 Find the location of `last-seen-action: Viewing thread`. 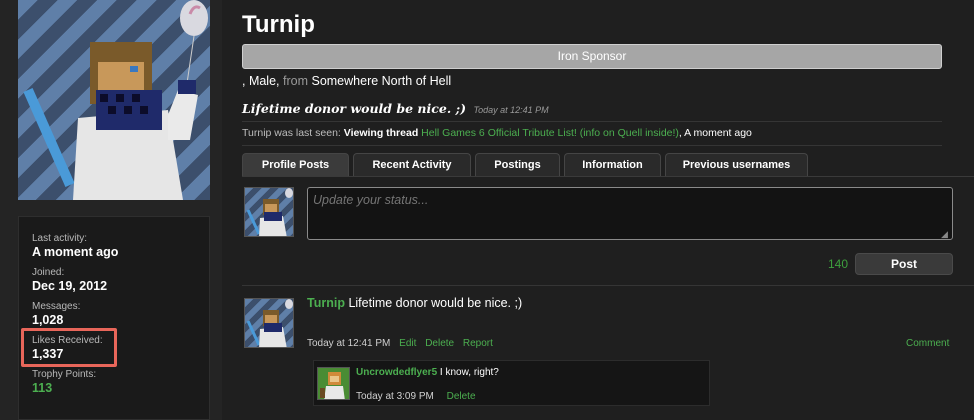

last-seen-action: Viewing thread is located at coordinates (381, 133).